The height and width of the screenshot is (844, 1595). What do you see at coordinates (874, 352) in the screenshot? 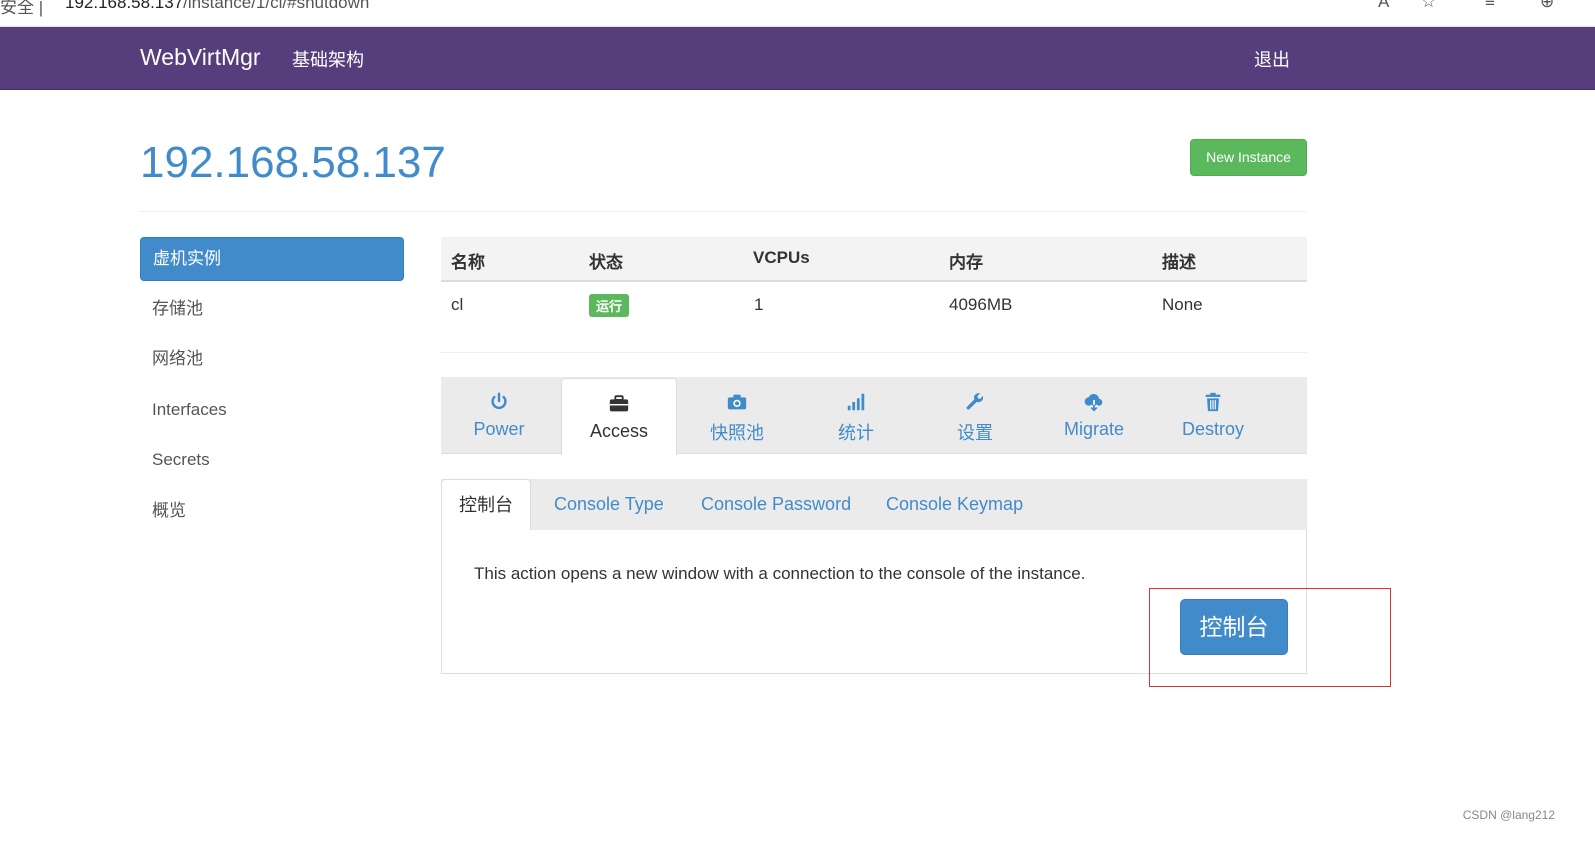
I see `table-divider` at bounding box center [874, 352].